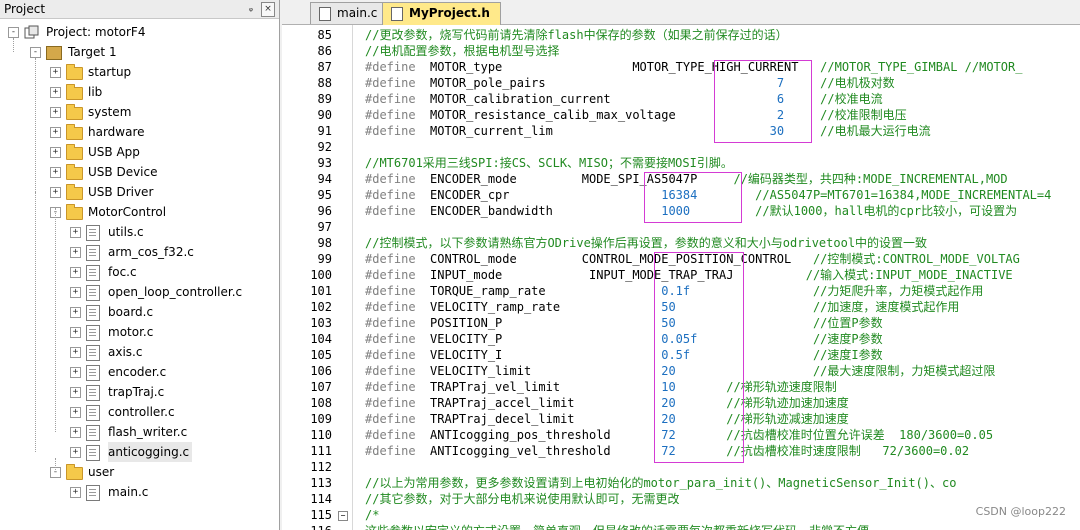  Describe the element at coordinates (138, 492) in the screenshot. I see `tree-file: + main.c` at that location.